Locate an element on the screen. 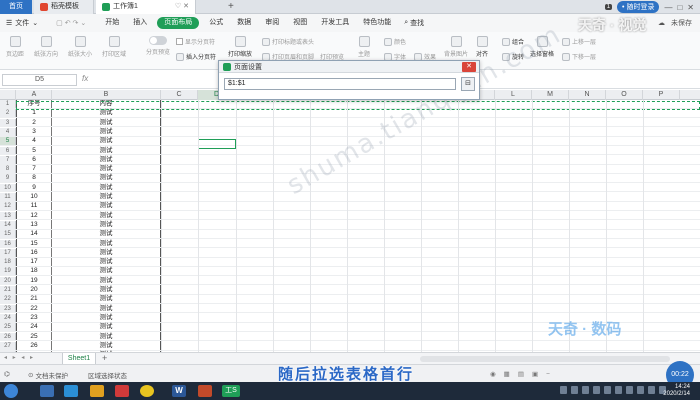 This screenshot has height=400, width=700. row-header: 4 is located at coordinates (8, 131).